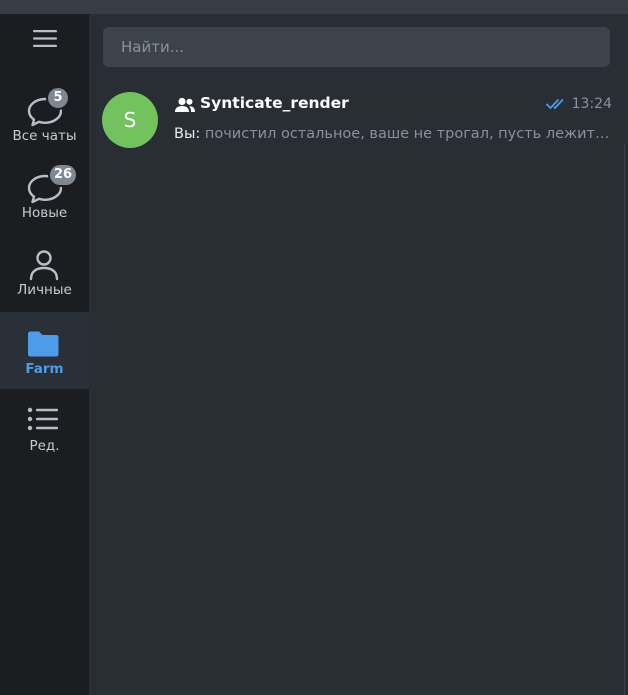 The width and height of the screenshot is (628, 695). I want to click on folder-farm: Farm, so click(44, 350).